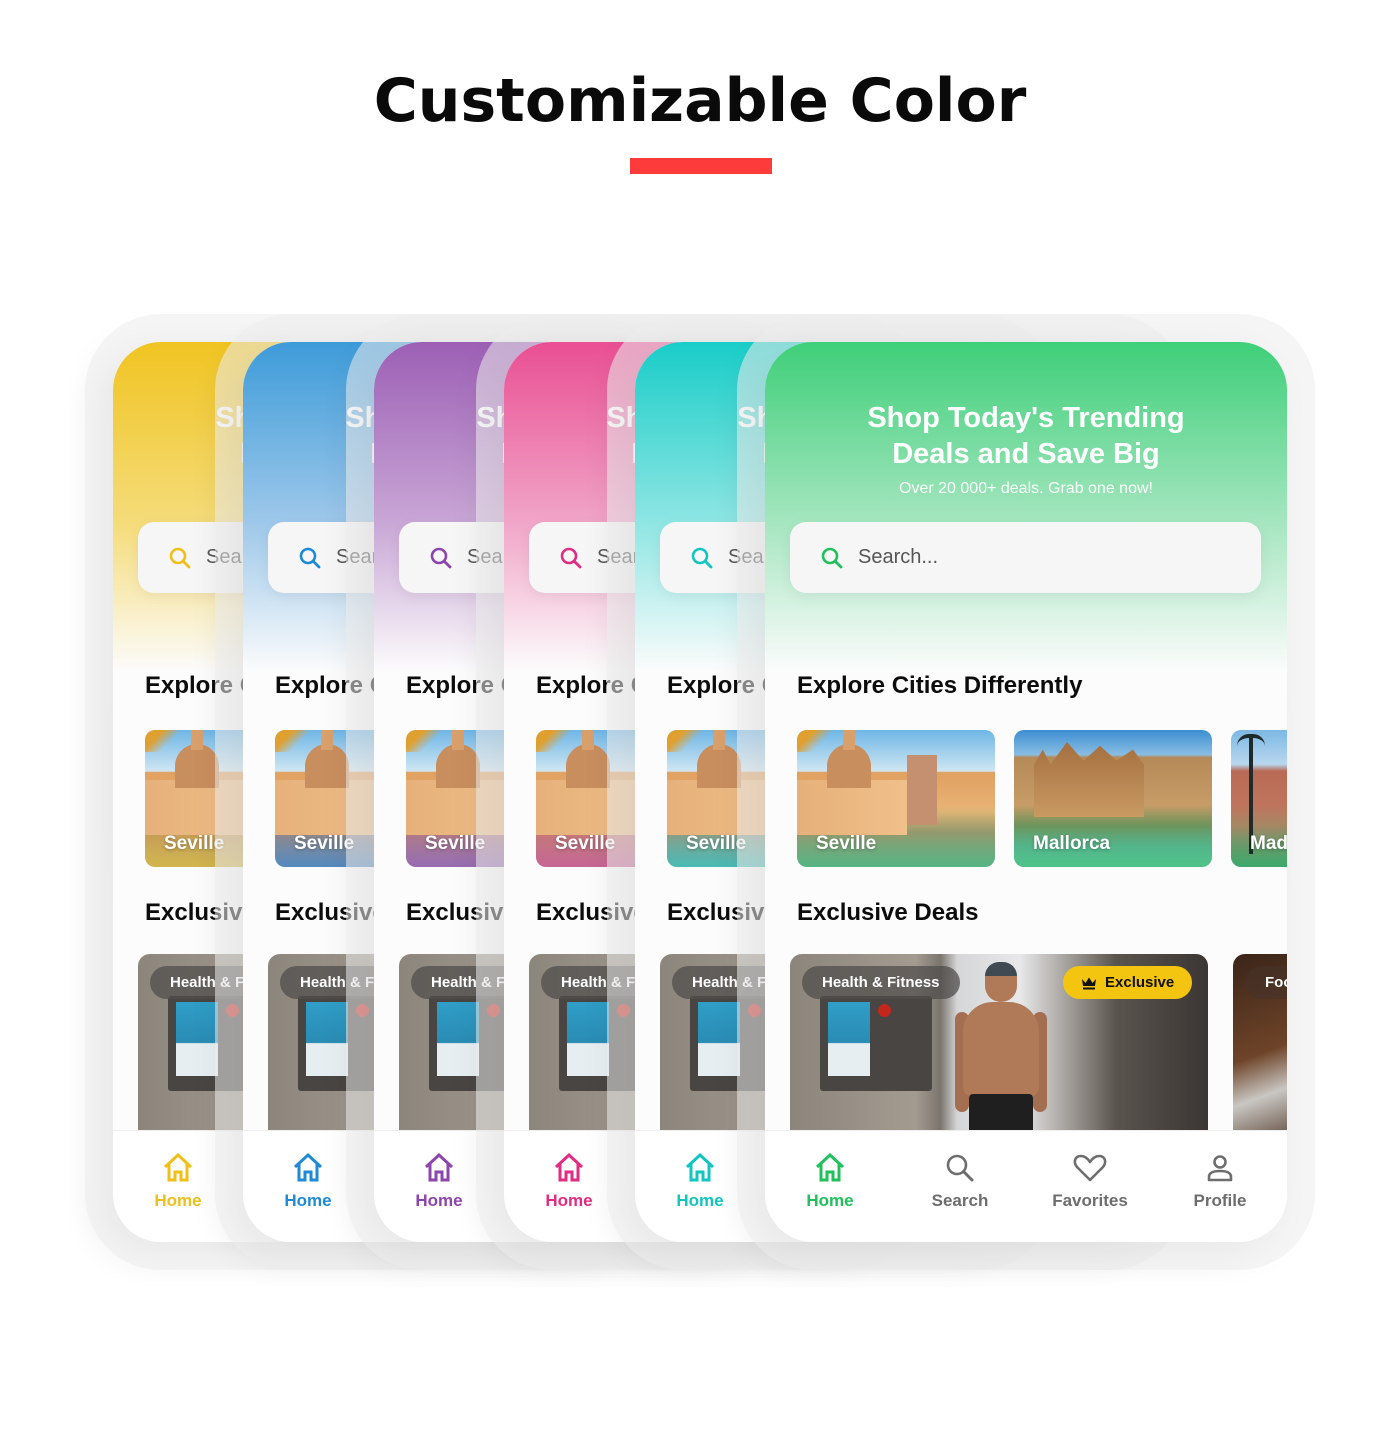 The height and width of the screenshot is (1432, 1400). Describe the element at coordinates (700, 101) in the screenshot. I see `page-title: Customizable Color` at that location.